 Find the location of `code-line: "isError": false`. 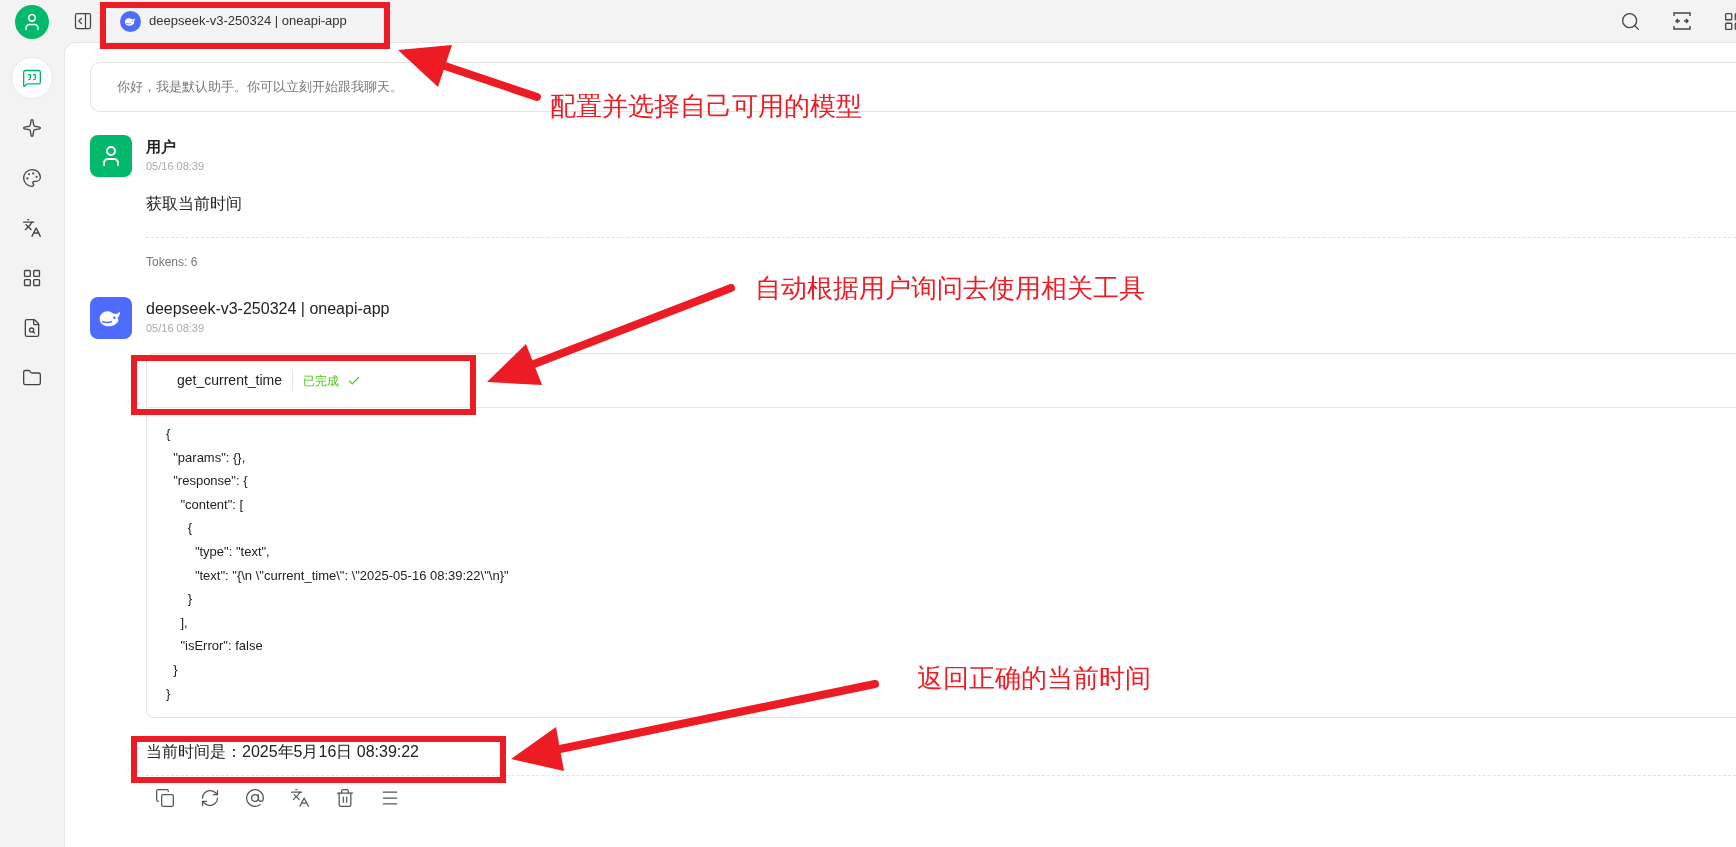

code-line: "isError": false is located at coordinates (221, 646).